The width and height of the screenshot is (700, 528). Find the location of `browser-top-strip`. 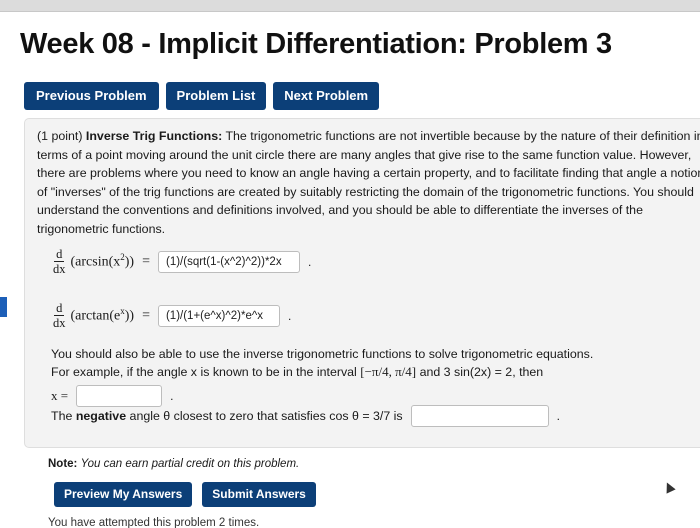

browser-top-strip is located at coordinates (350, 6).